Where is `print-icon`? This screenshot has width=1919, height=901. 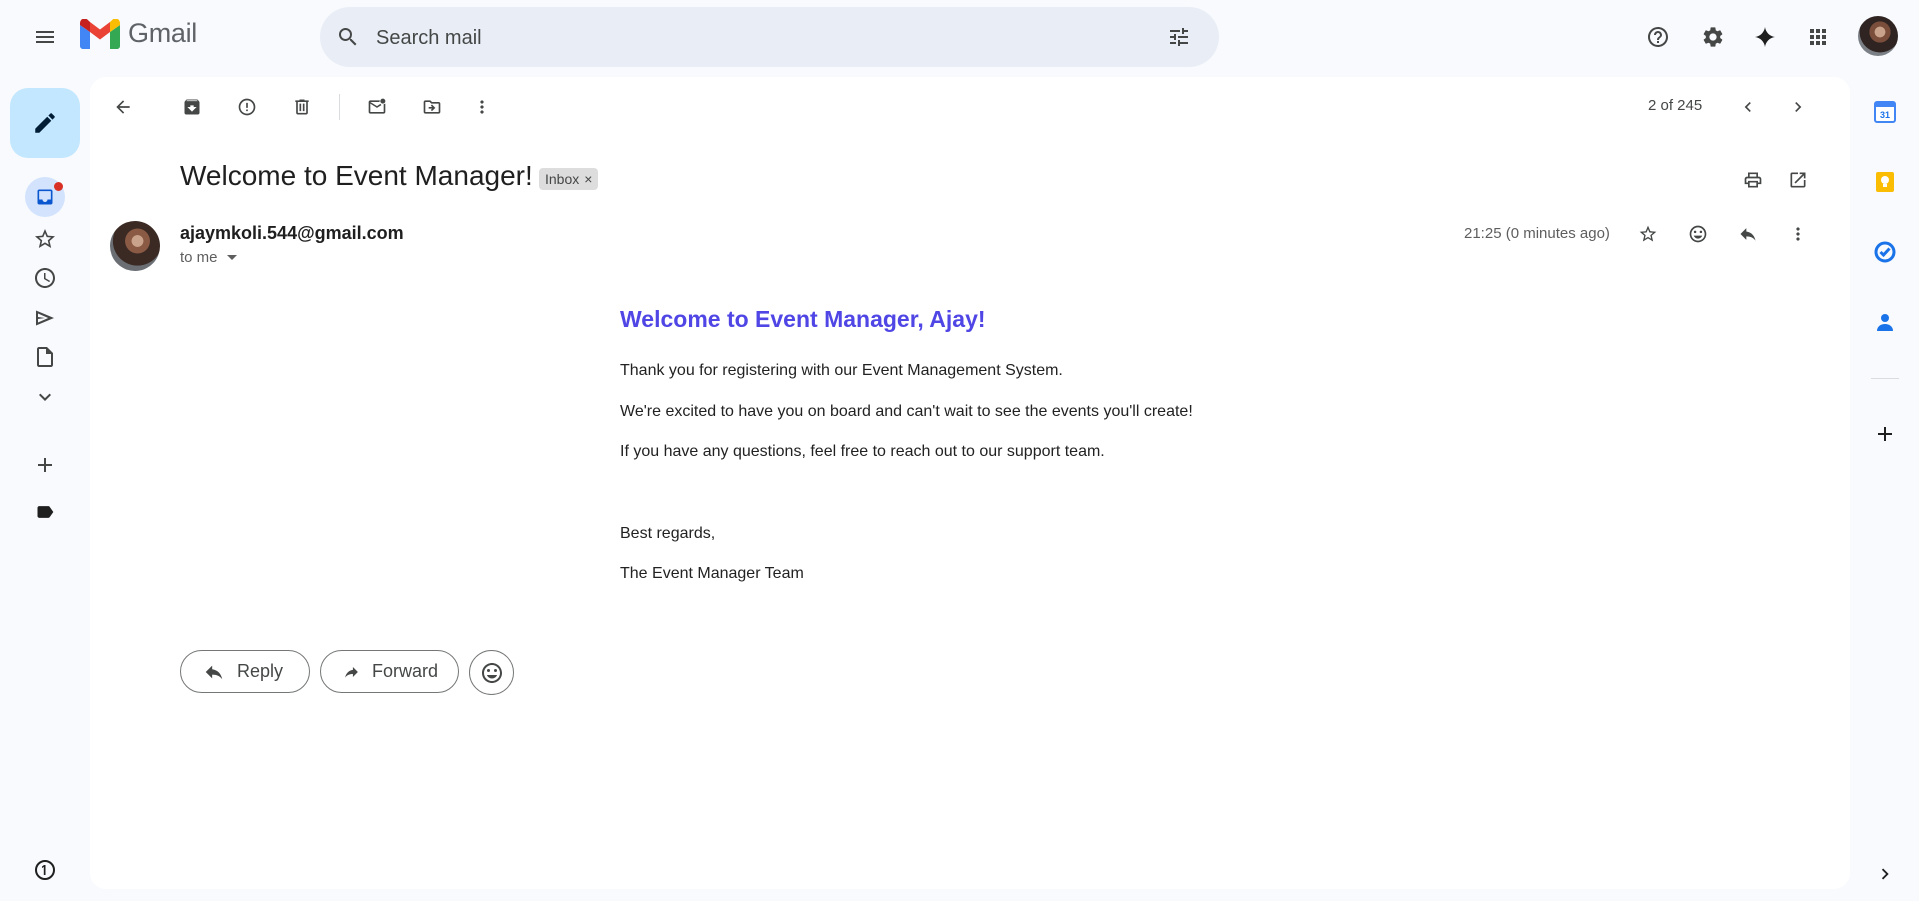 print-icon is located at coordinates (1753, 180).